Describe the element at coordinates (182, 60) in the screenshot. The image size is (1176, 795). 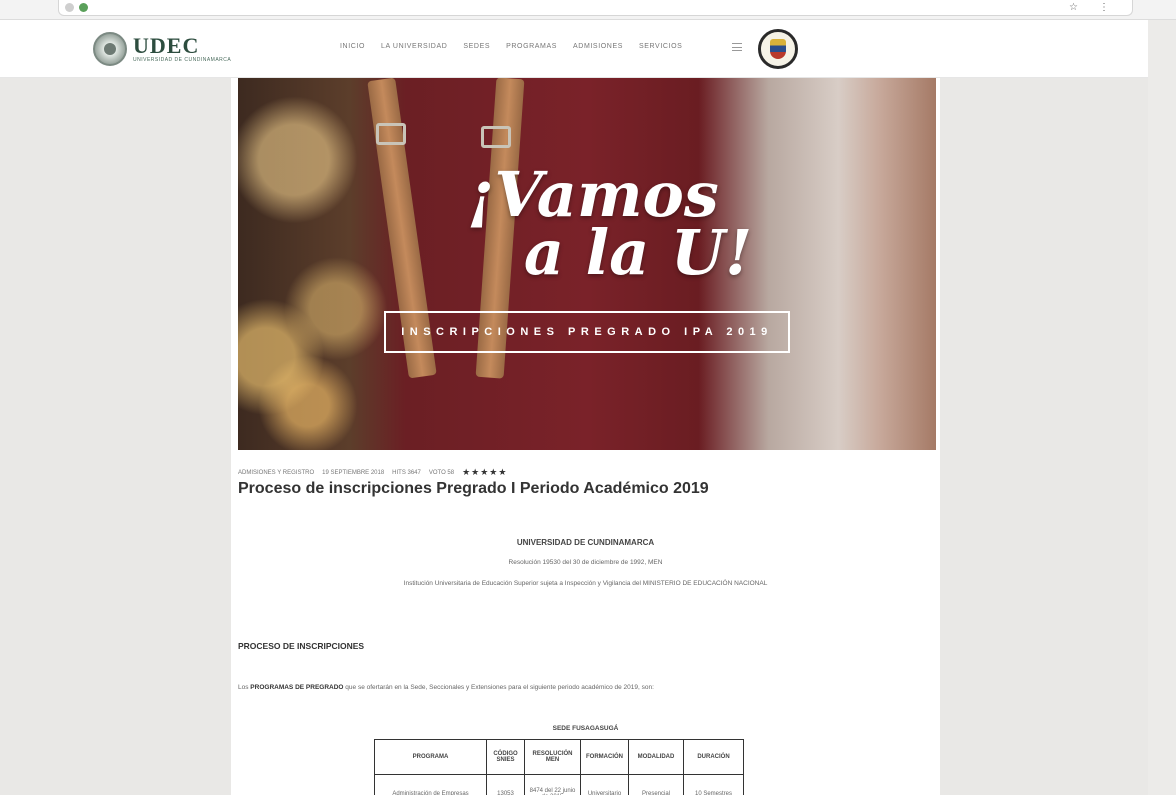
I see `logo-subtitle: UNIVERSIDAD DE CUNDINAMARCA` at that location.